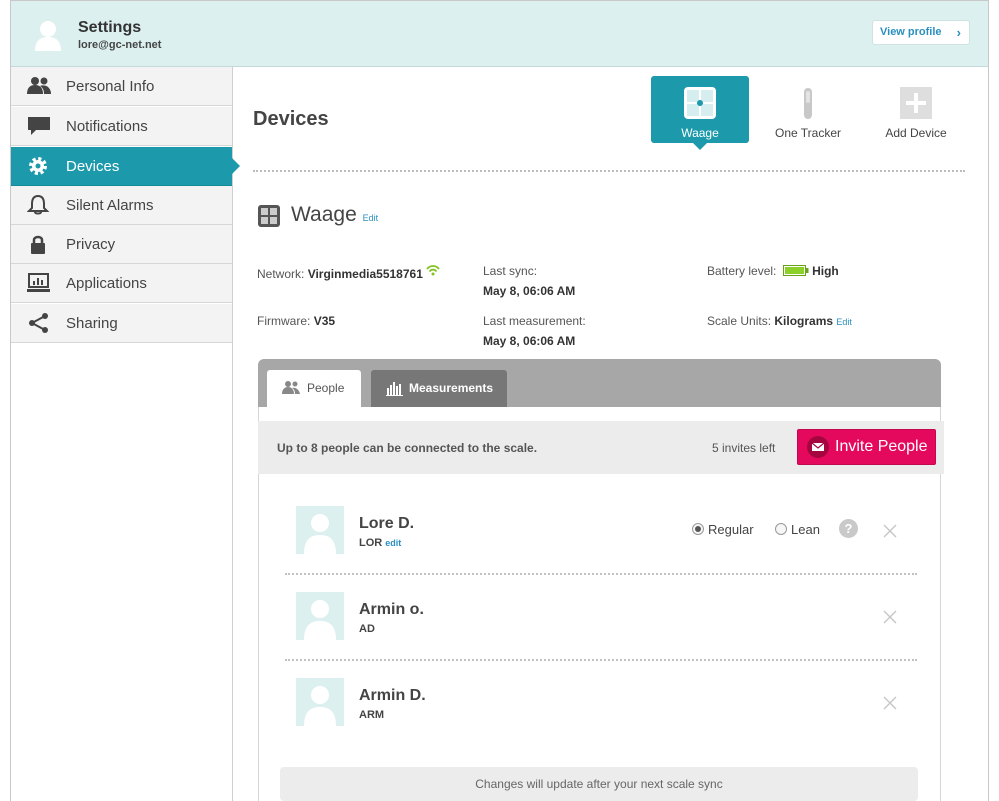  I want to click on last-measurement-value: May 8, 06:06 AM, so click(529, 341).